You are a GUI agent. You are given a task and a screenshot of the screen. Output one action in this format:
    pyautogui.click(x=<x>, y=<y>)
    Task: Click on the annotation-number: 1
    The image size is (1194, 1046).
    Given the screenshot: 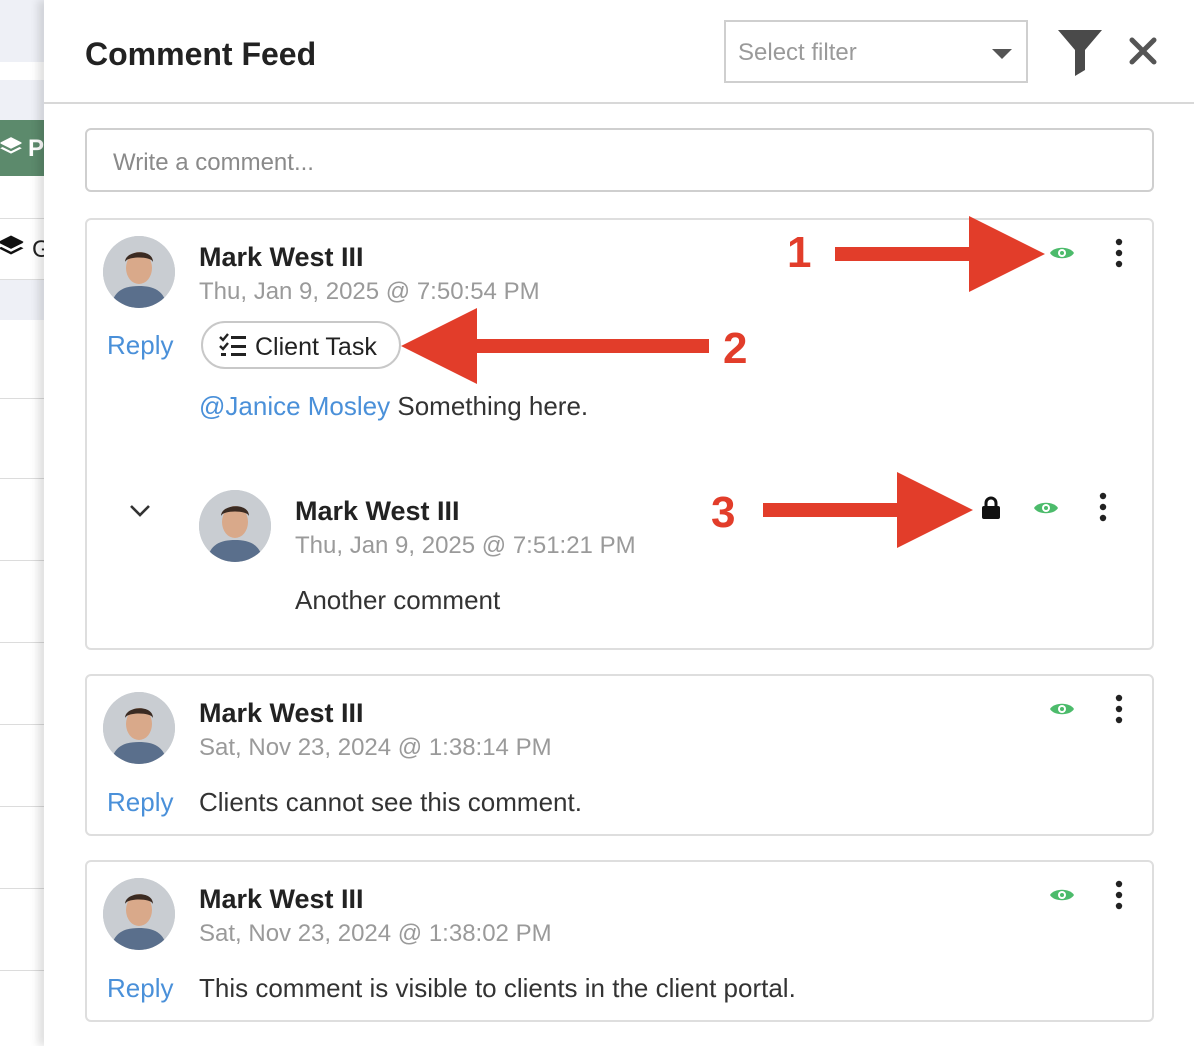 What is the action you would take?
    pyautogui.click(x=799, y=252)
    